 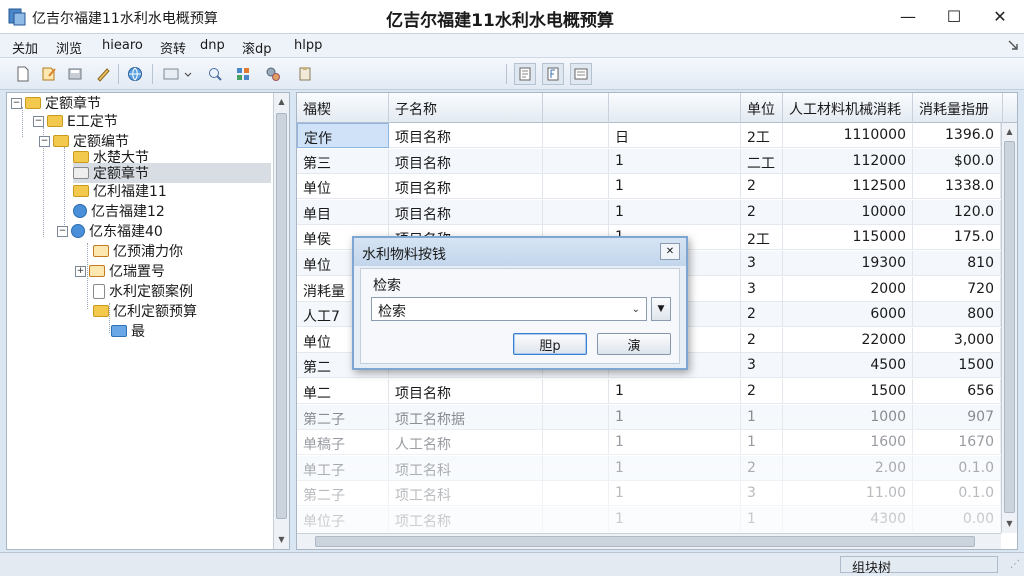 I want to click on expand-icon: +, so click(x=80, y=271).